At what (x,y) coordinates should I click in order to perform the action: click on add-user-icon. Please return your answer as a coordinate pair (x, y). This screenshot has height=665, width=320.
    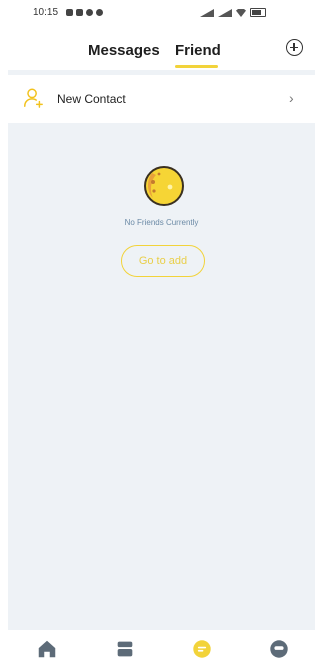
    Looking at the image, I should click on (33, 98).